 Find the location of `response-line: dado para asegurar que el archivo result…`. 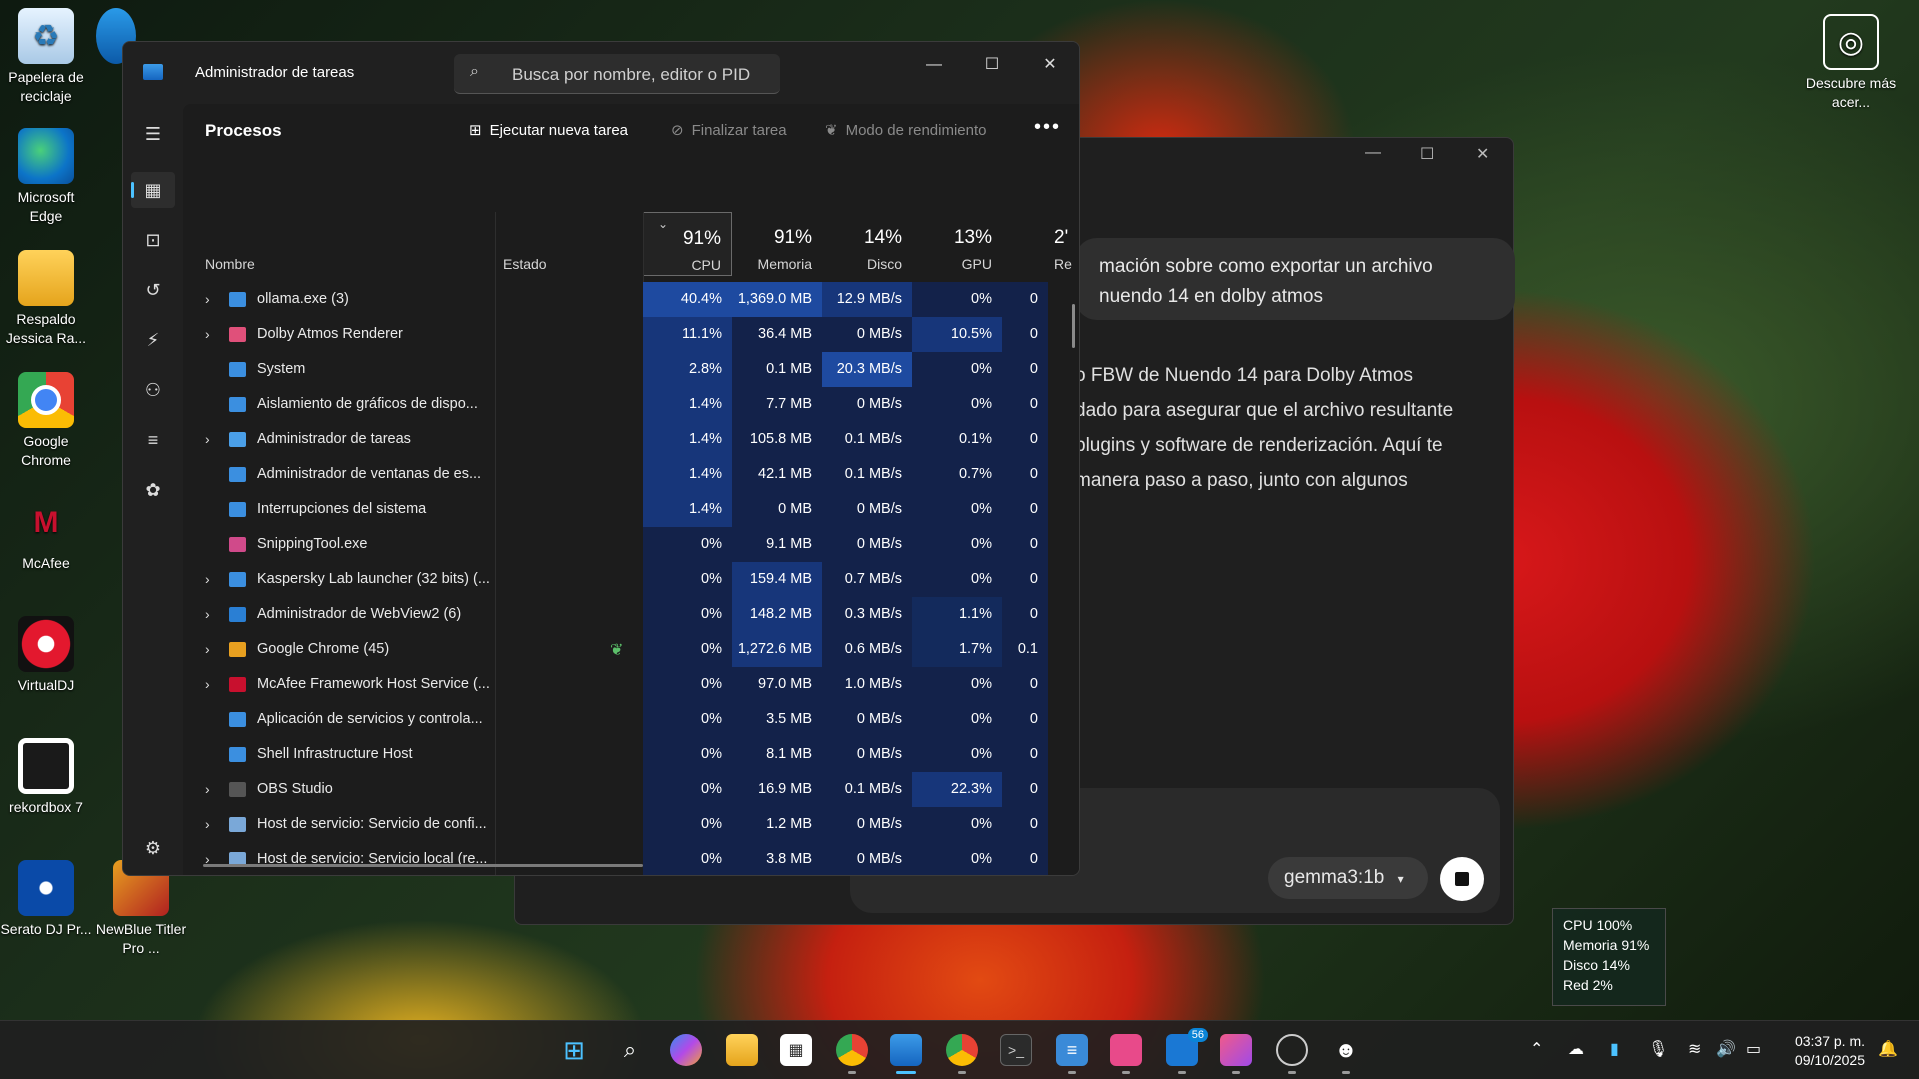

response-line: dado para asegurar que el archivo result… is located at coordinates (1264, 410).